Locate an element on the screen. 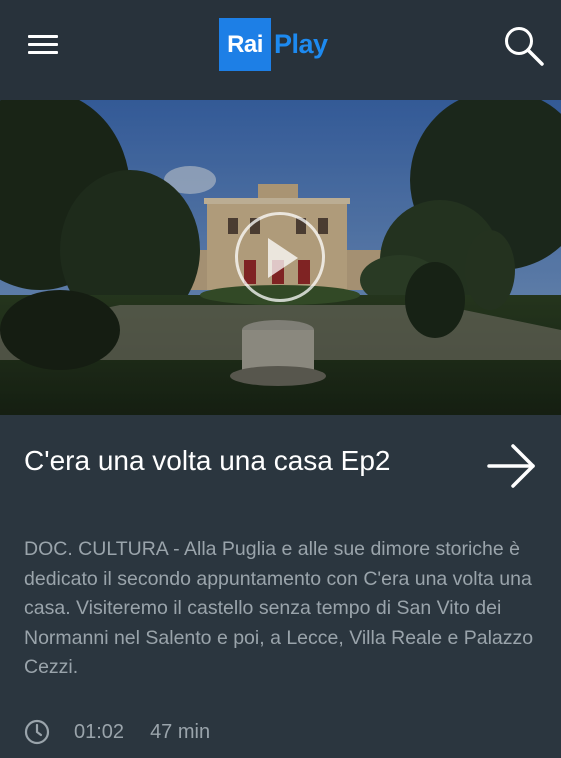 This screenshot has width=561, height=758. clock-icon is located at coordinates (37, 732).